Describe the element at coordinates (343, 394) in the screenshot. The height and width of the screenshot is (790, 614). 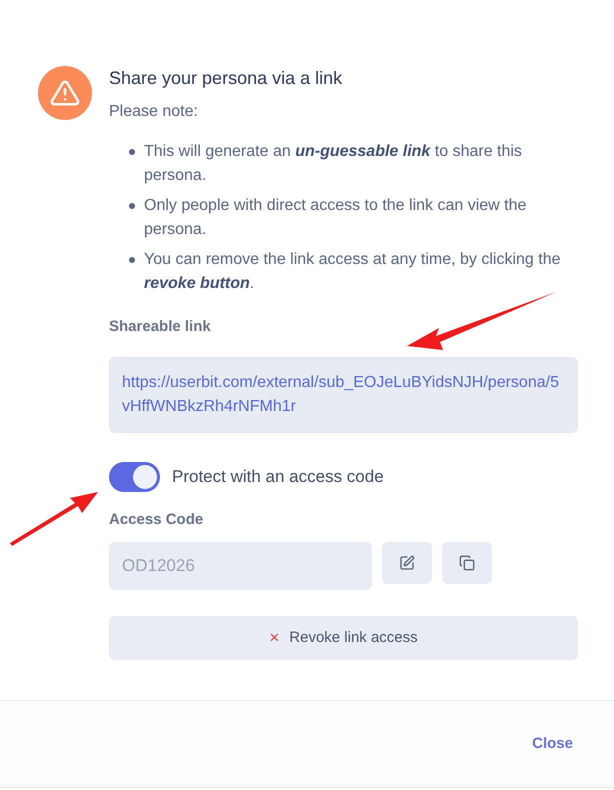
I see `link-field: https://userbit.com/external/sub_EOJeLuBYidsNJH/persona/5vHffWNBkzRh4rNFMh1r` at that location.